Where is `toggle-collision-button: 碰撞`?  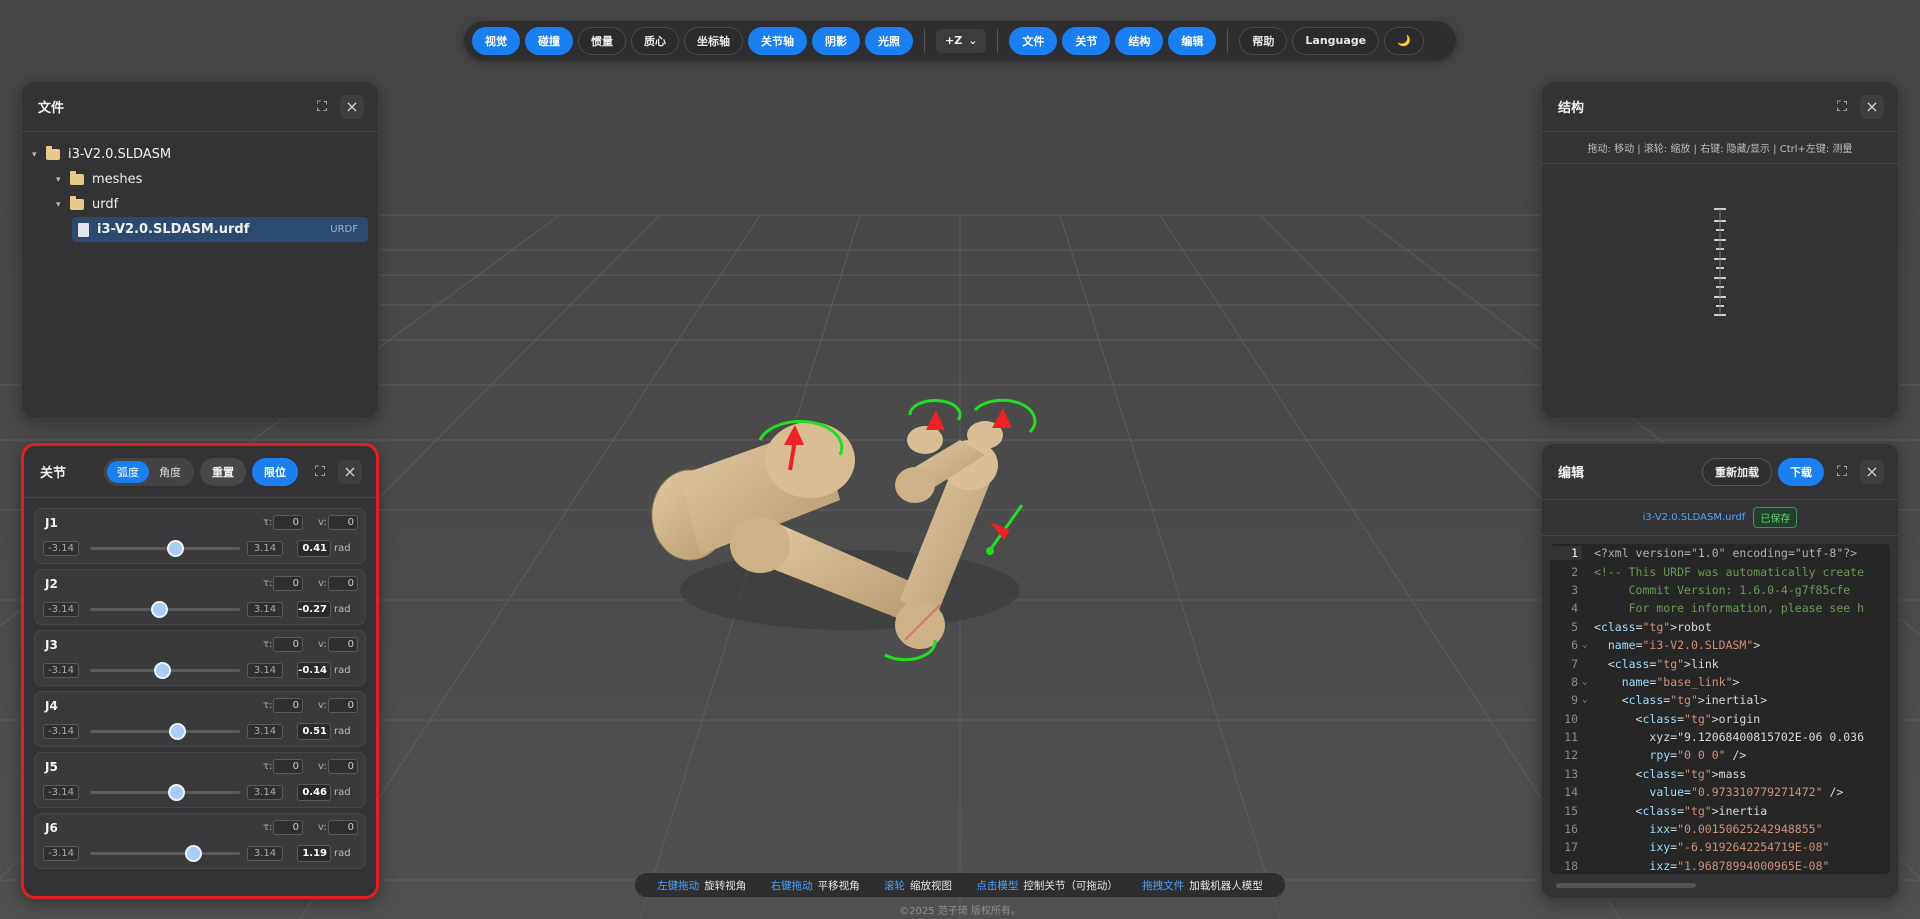
toggle-collision-button: 碰撞 is located at coordinates (549, 40).